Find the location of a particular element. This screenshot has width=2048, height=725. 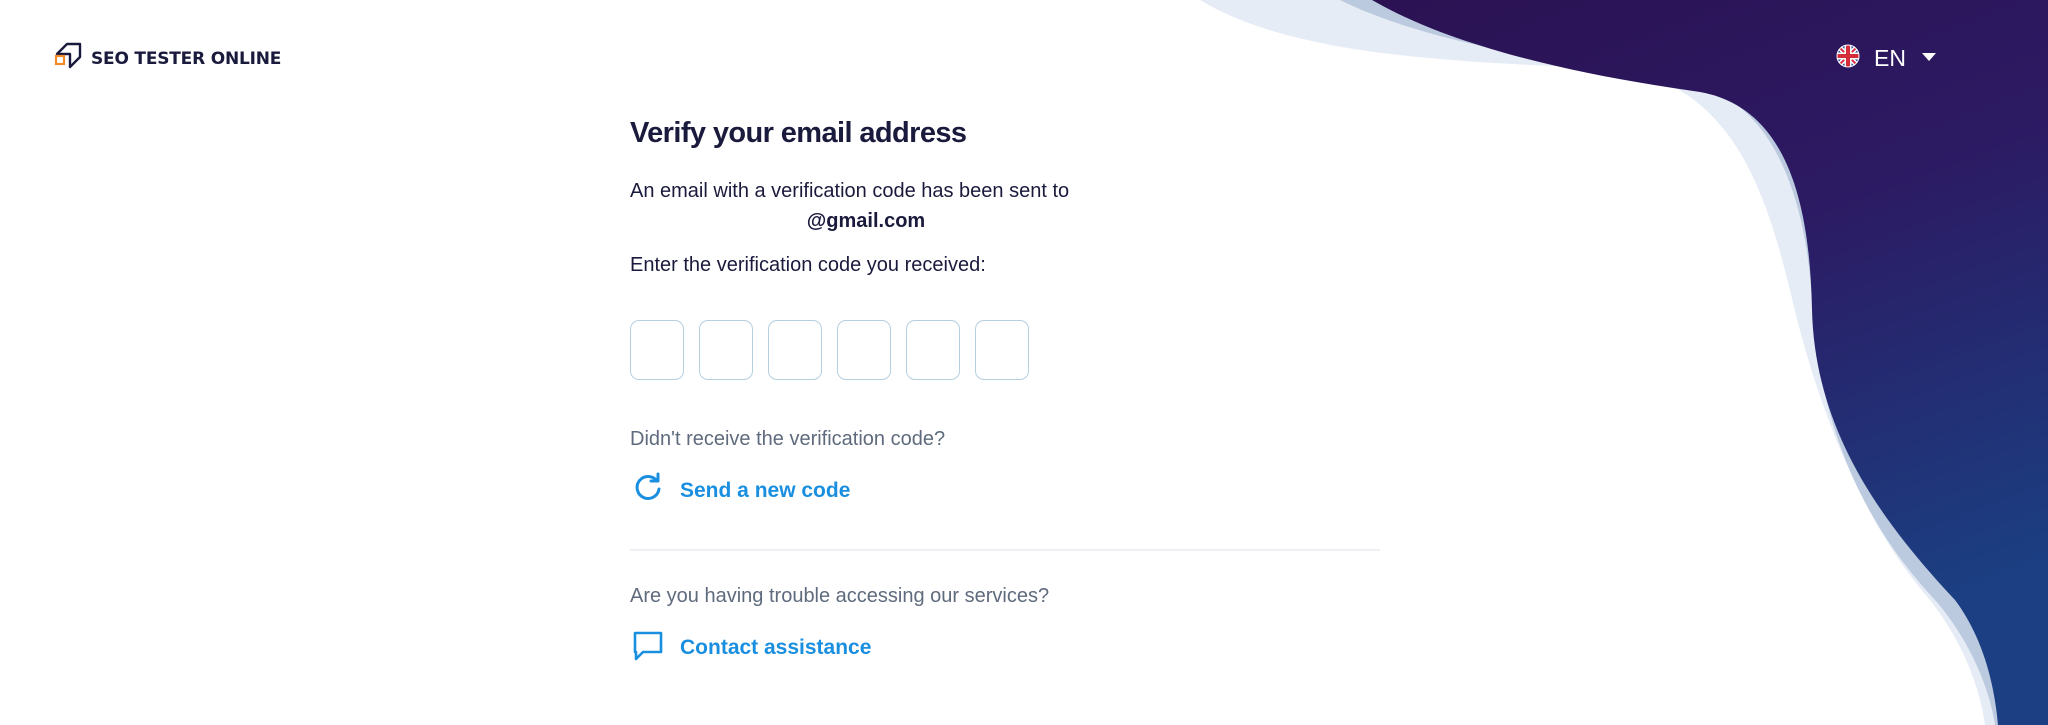

section-divider is located at coordinates (1005, 550).